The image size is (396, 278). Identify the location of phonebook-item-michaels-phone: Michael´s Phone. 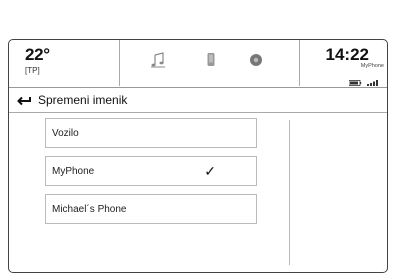
(151, 209).